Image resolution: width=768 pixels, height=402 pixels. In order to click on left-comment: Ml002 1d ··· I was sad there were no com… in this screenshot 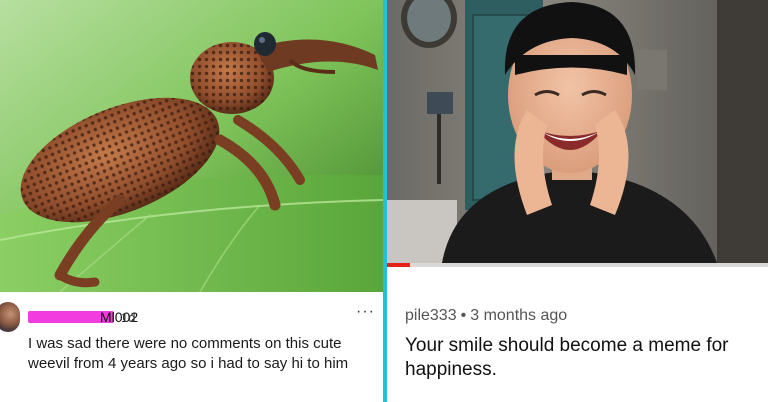, I will do `click(191, 347)`.